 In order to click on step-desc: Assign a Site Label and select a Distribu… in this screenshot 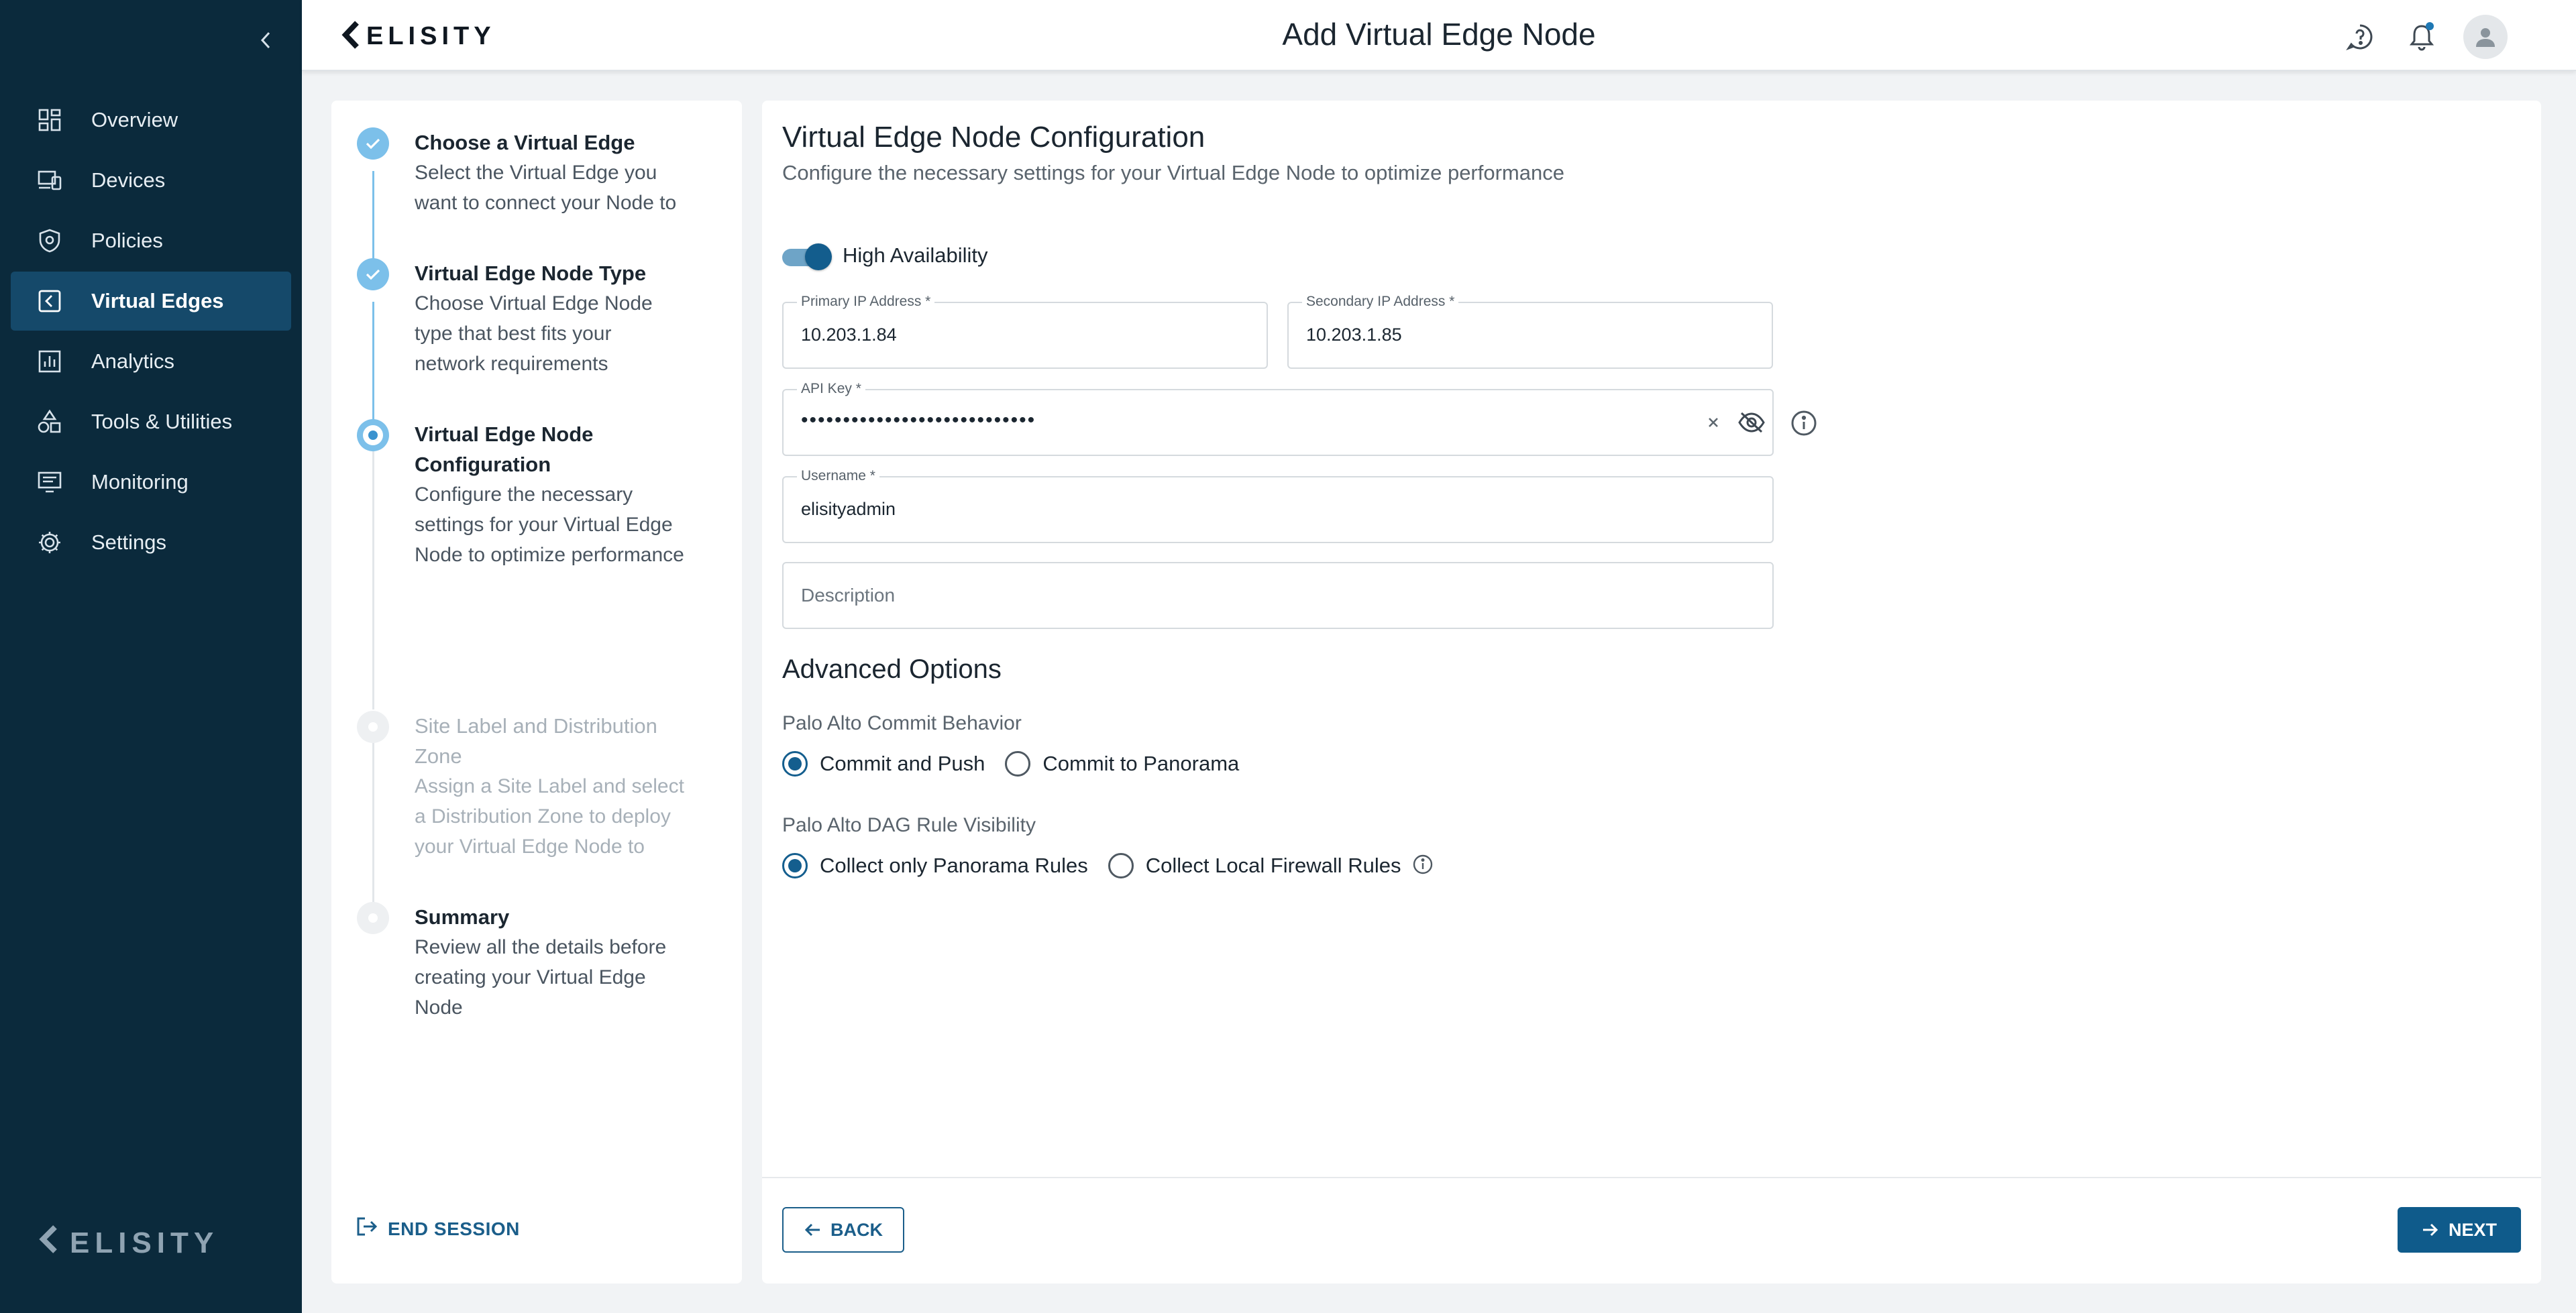, I will do `click(549, 816)`.